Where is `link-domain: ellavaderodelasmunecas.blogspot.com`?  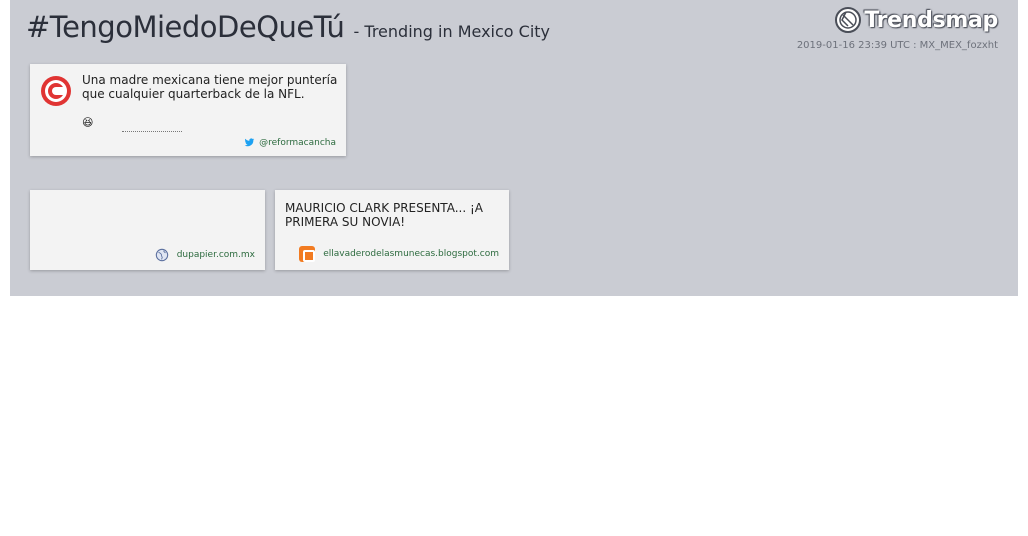 link-domain: ellavaderodelasmunecas.blogspot.com is located at coordinates (411, 254).